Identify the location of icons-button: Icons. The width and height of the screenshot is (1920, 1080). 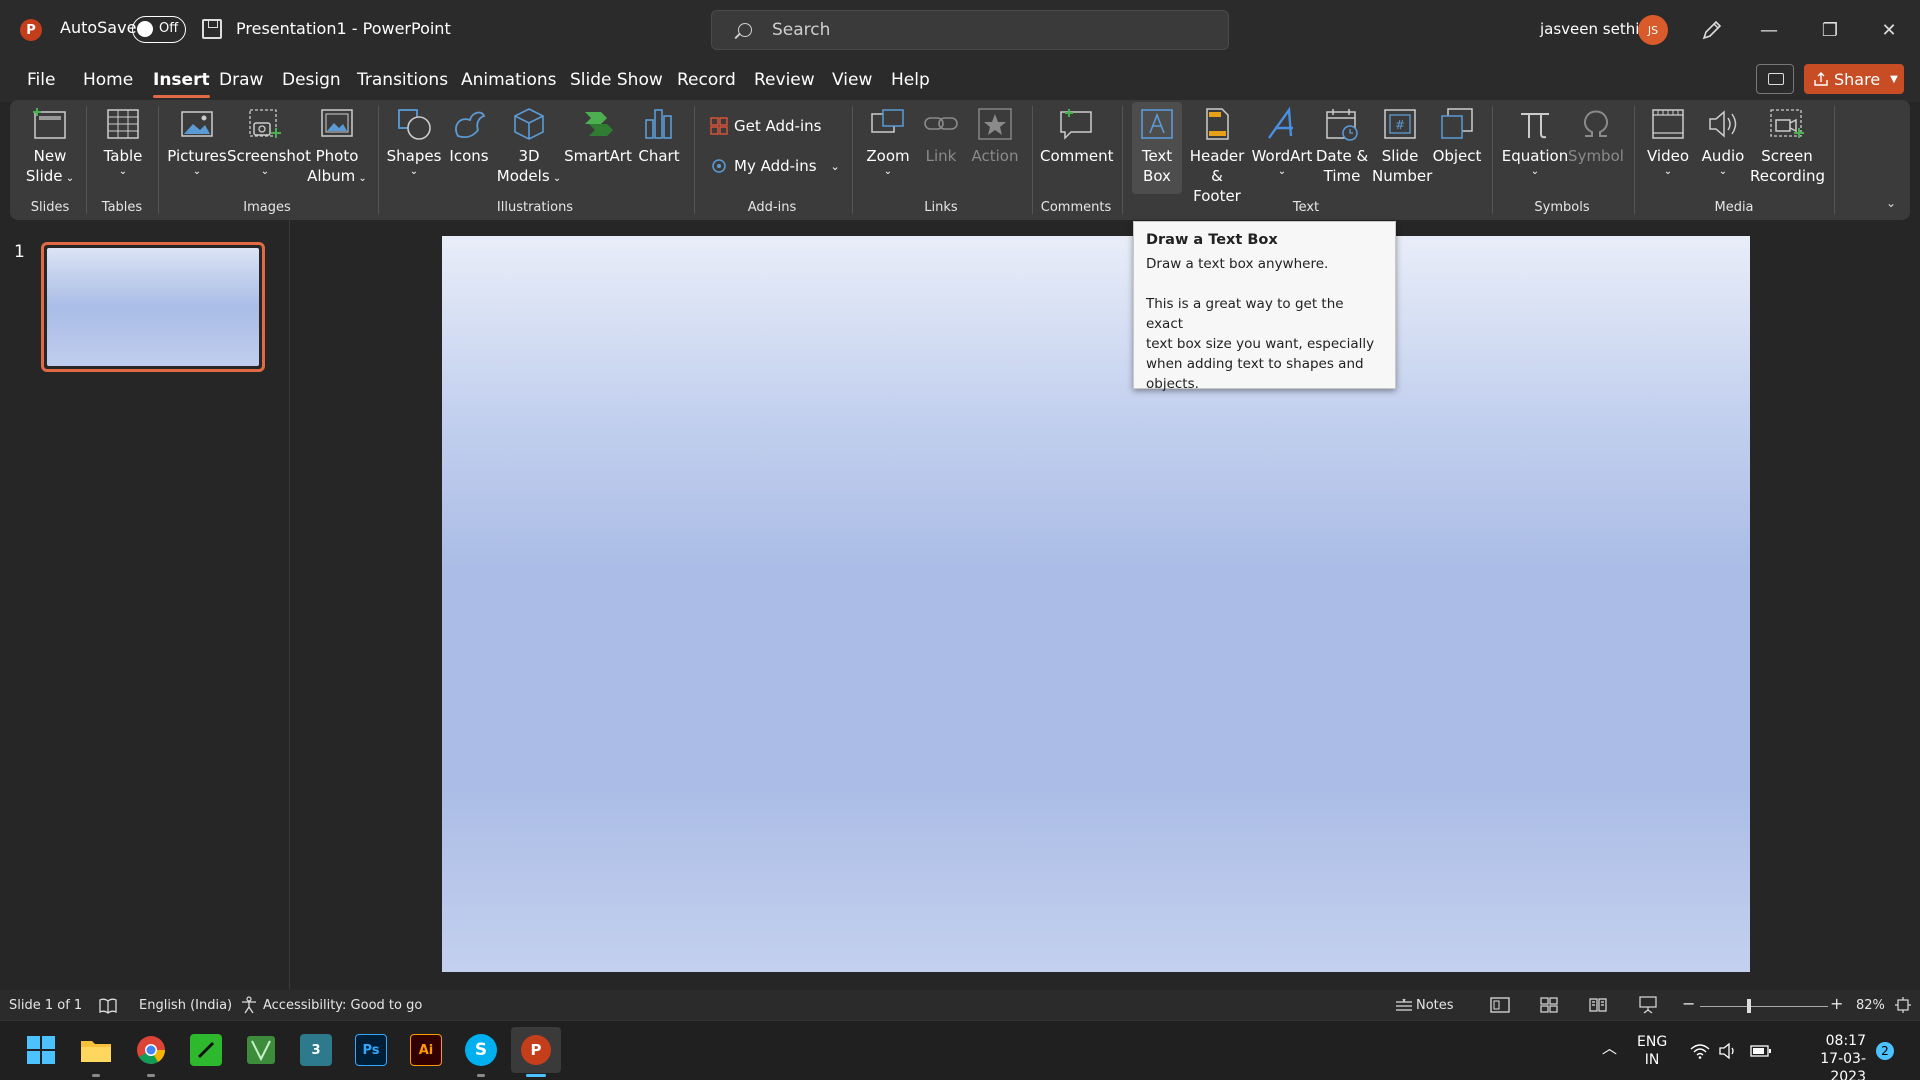
(469, 136).